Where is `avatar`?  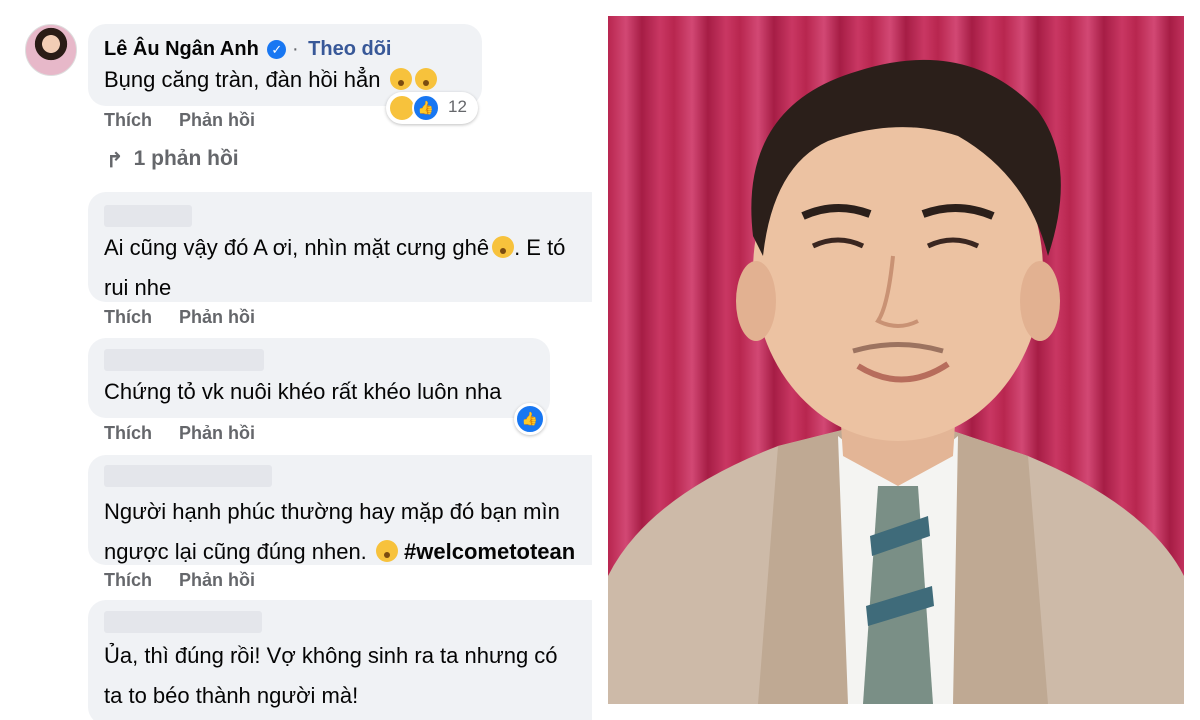 avatar is located at coordinates (51, 50).